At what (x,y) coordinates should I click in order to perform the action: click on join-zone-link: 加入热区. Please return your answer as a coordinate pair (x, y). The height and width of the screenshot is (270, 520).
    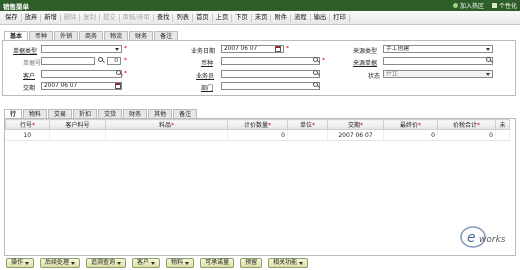
    Looking at the image, I should click on (468, 5).